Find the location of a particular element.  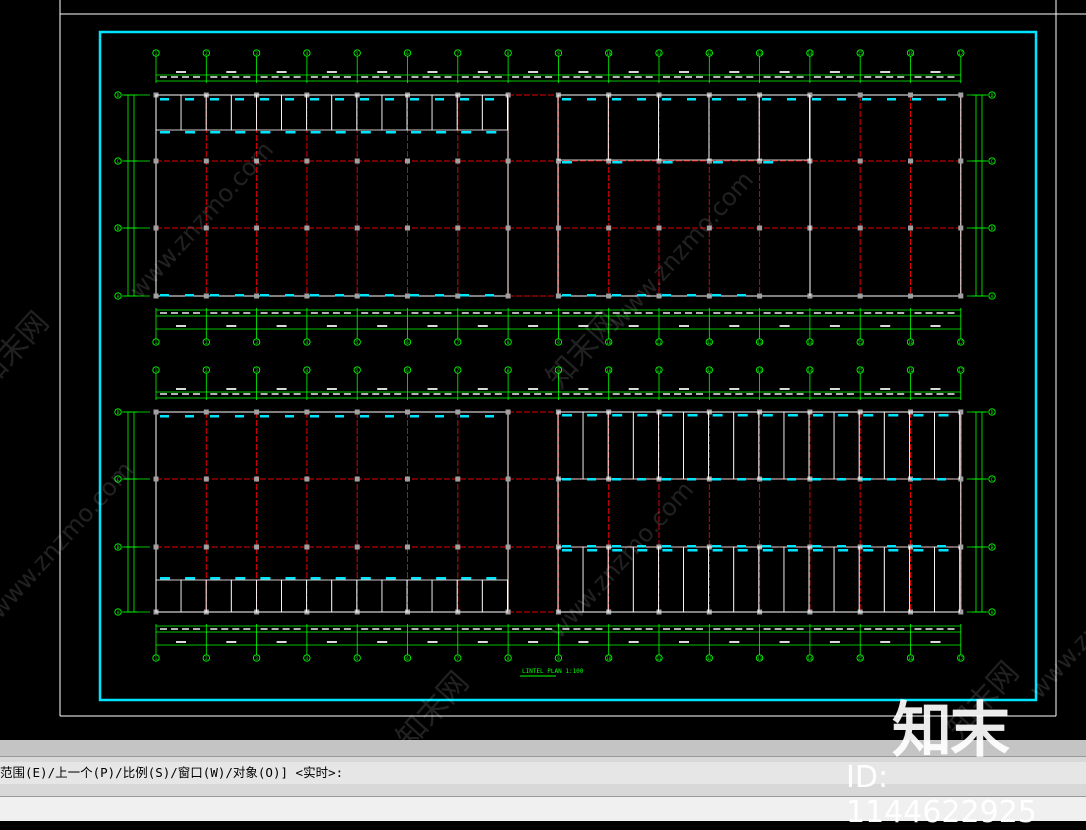

axis-number: 15 is located at coordinates (860, 370).